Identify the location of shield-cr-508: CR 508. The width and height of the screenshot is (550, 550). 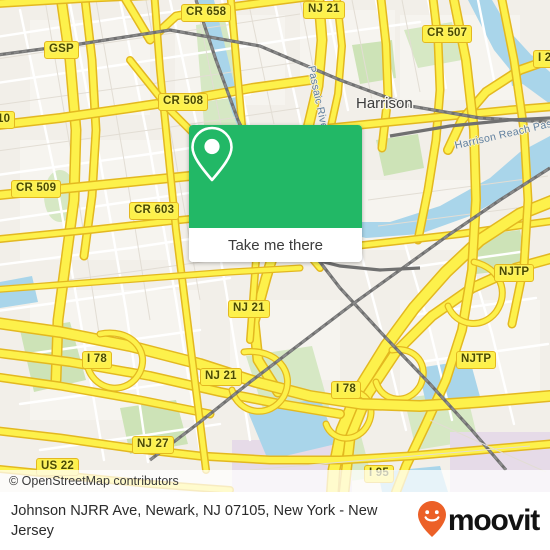
(183, 102).